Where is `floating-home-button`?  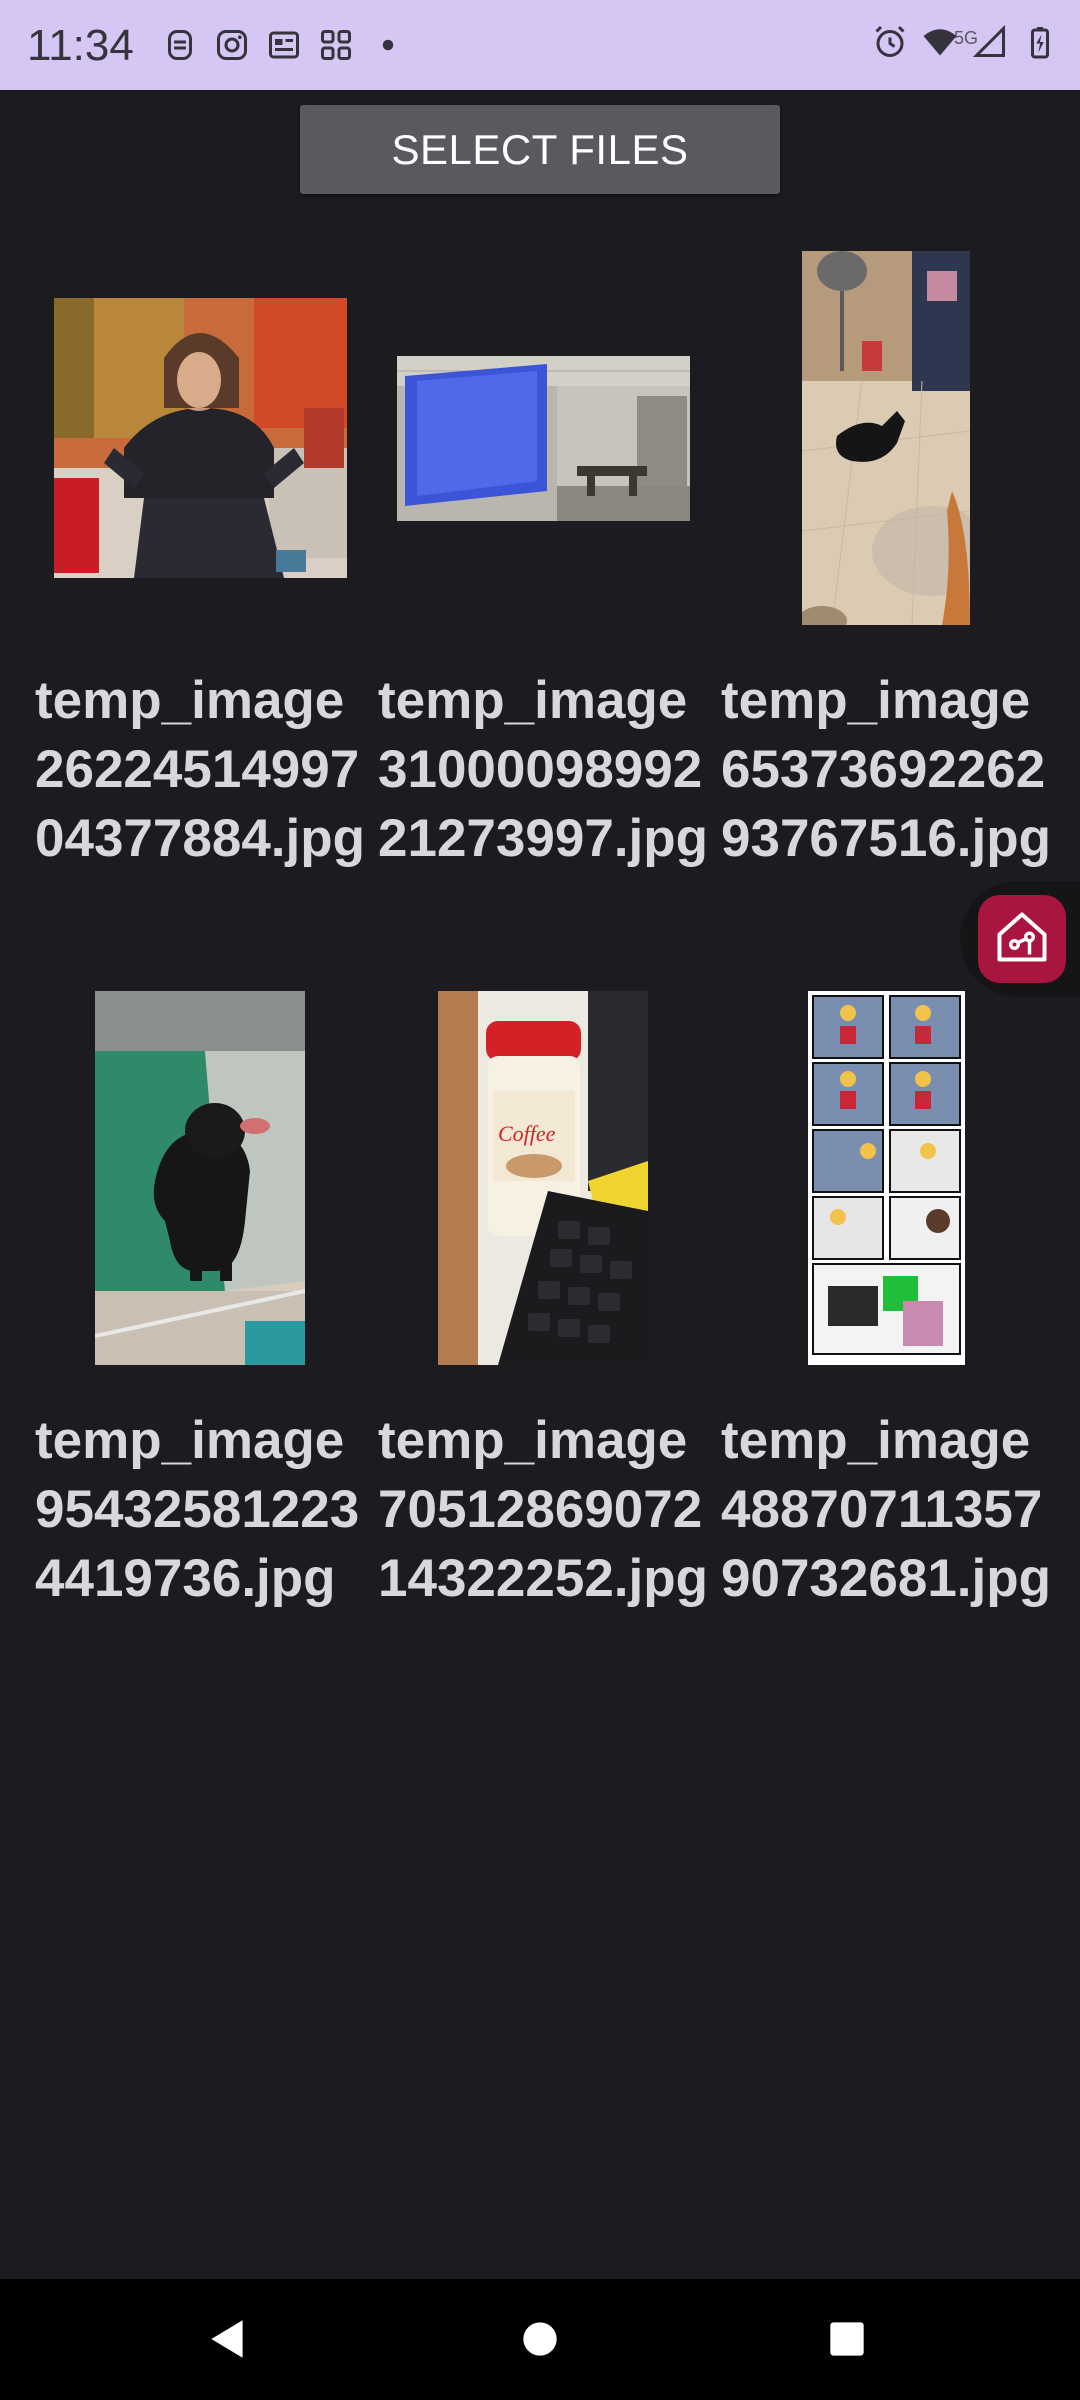
floating-home-button is located at coordinates (1022, 939).